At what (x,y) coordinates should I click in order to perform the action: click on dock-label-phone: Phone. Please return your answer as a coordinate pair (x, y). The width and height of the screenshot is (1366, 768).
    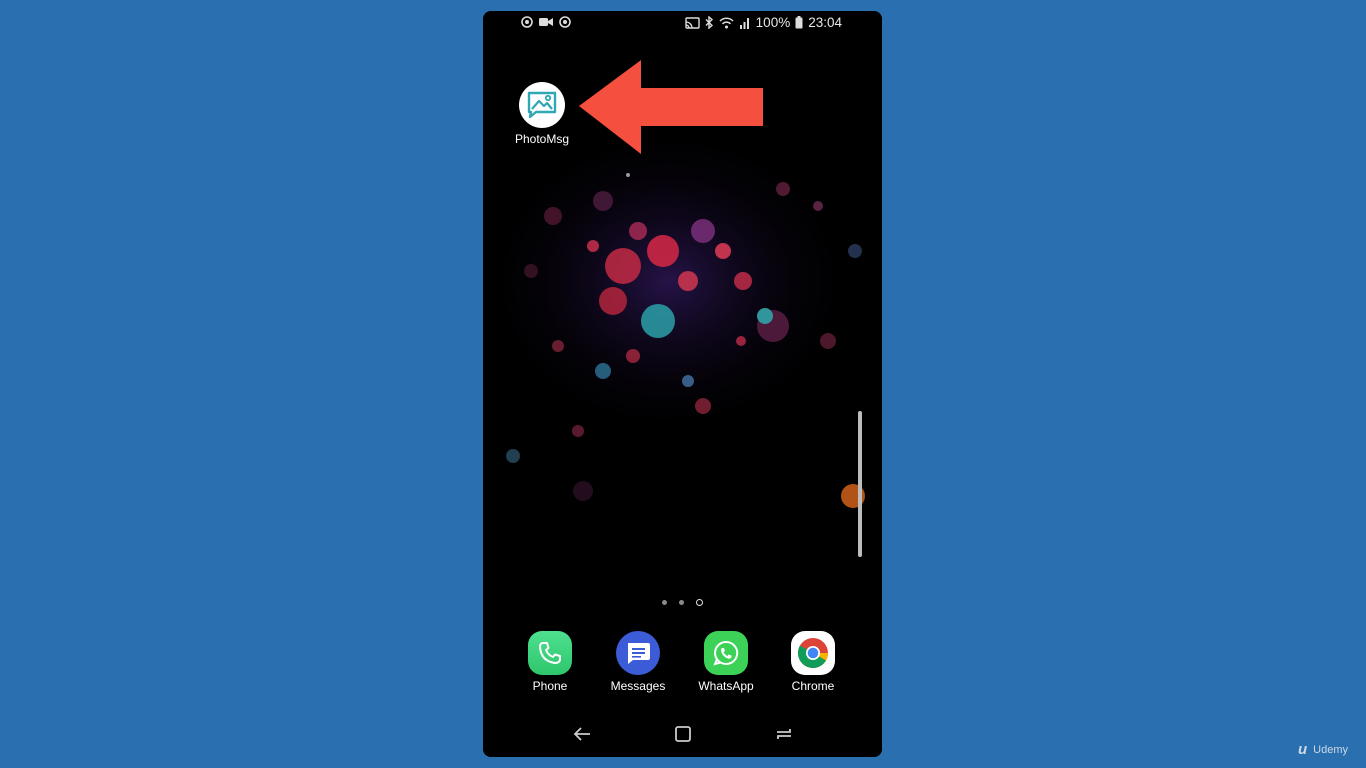
    Looking at the image, I should click on (550, 686).